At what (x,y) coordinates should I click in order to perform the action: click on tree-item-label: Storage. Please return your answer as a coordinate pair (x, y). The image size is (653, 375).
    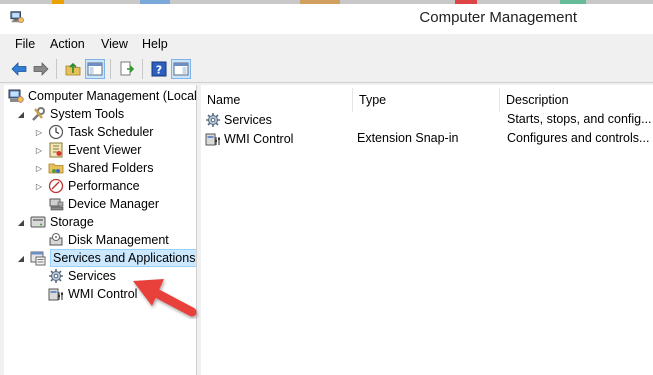
    Looking at the image, I should click on (72, 222).